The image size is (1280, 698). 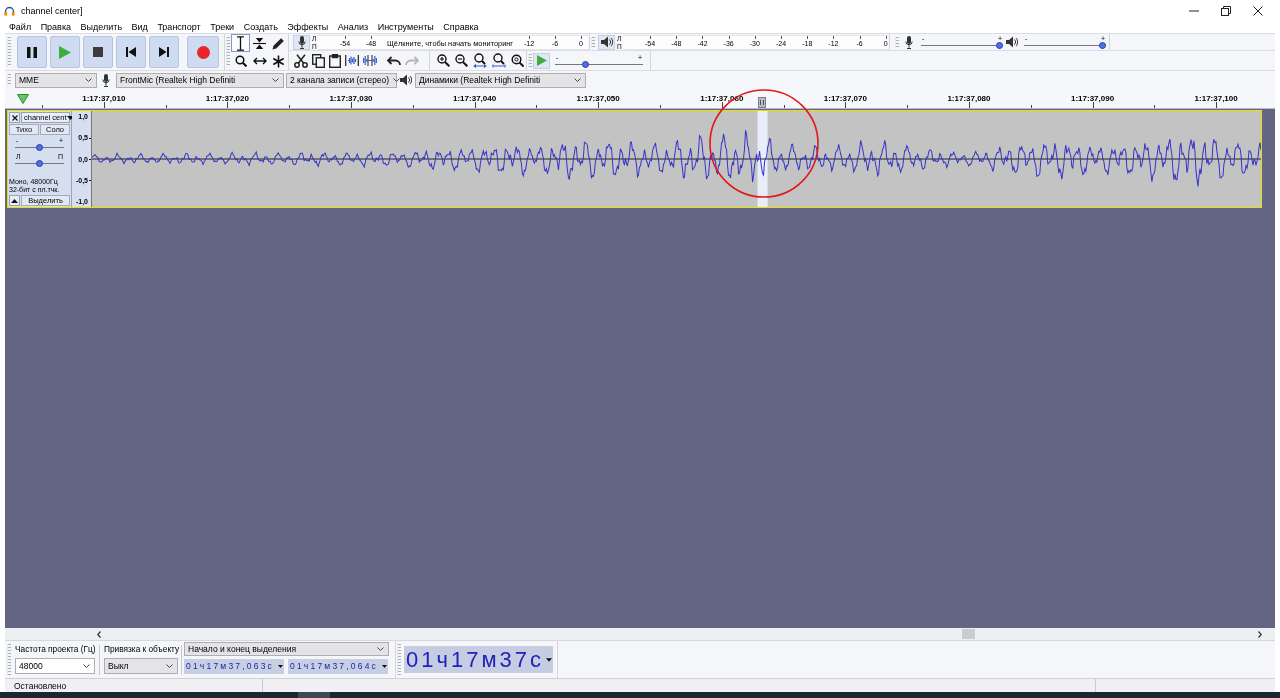 What do you see at coordinates (318, 60) in the screenshot?
I see `copy-icon` at bounding box center [318, 60].